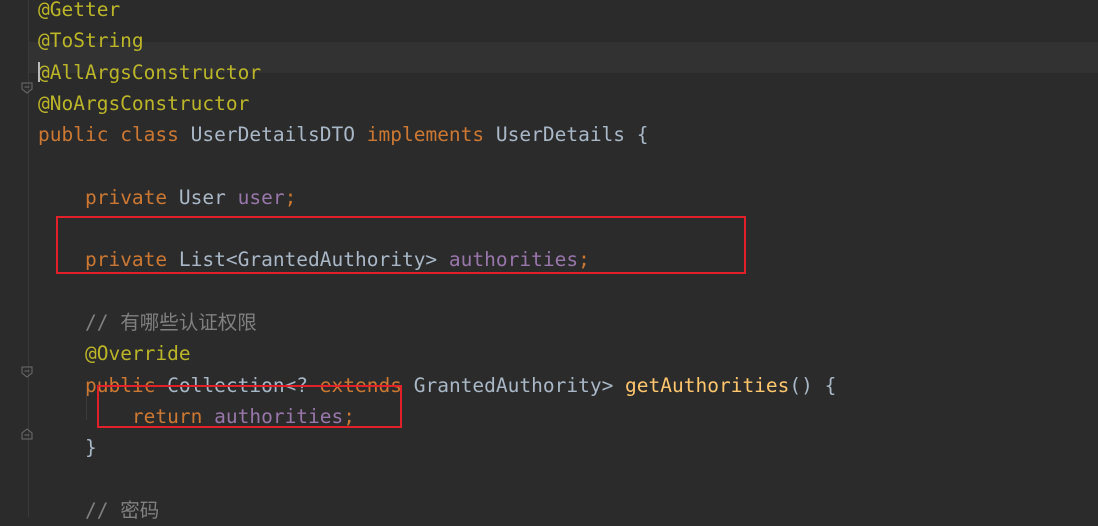 The width and height of the screenshot is (1098, 526). What do you see at coordinates (39, 72) in the screenshot?
I see `text-cursor` at bounding box center [39, 72].